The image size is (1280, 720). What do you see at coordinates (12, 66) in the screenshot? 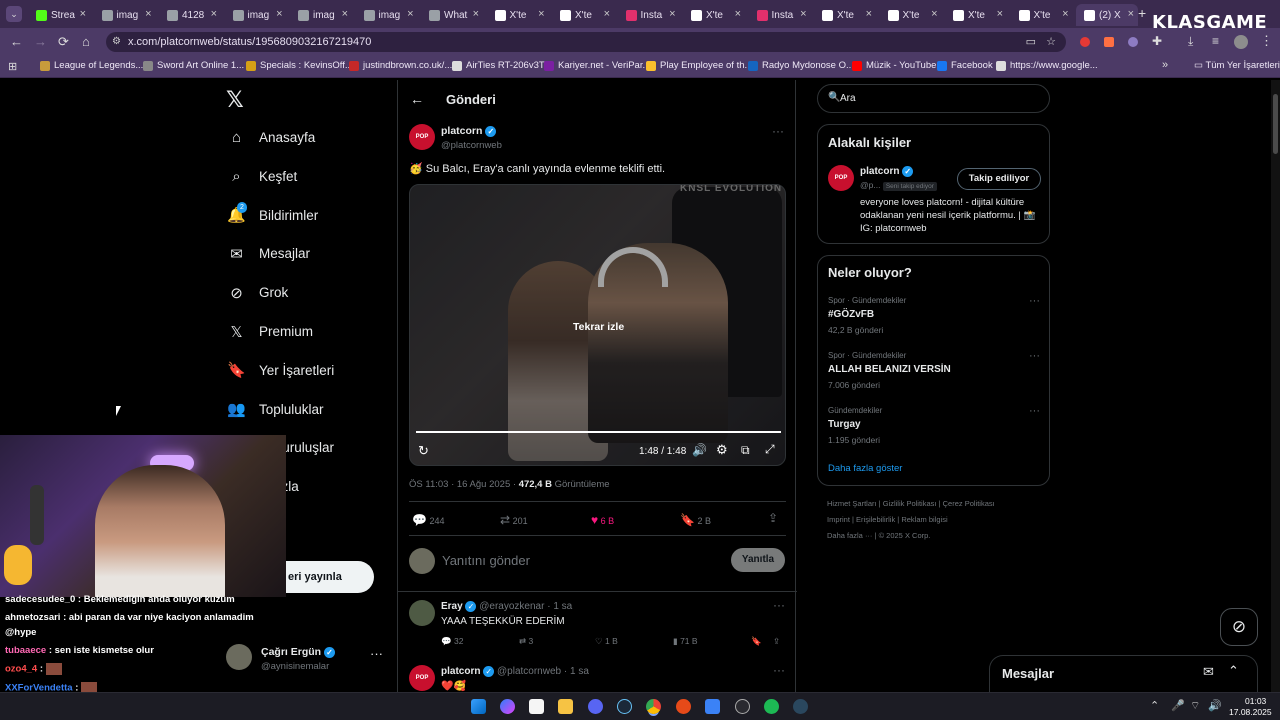
I see `apps-grid-icon: ⊞` at bounding box center [12, 66].